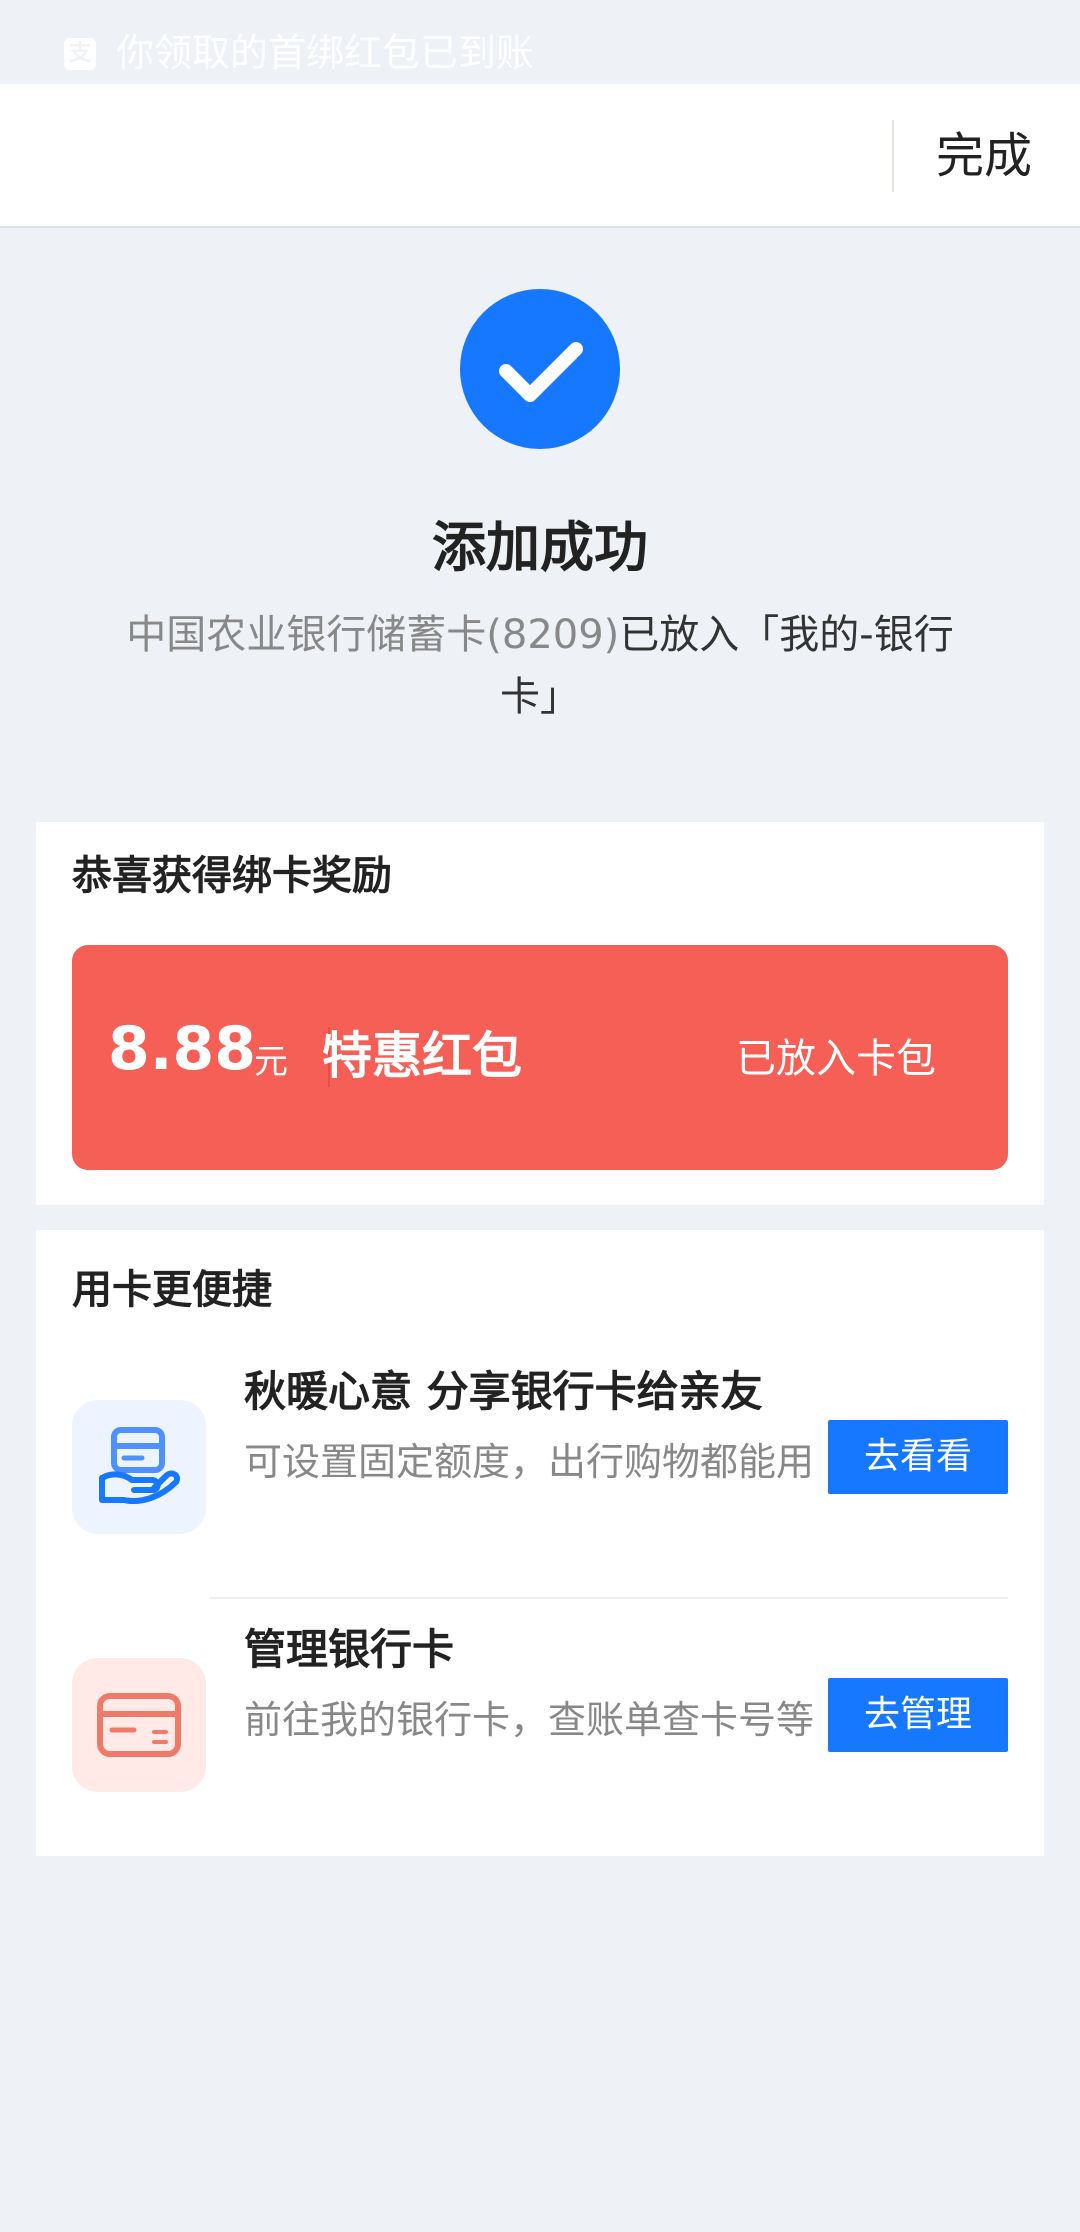 The image size is (1080, 2232). I want to click on feature-description: 可设置固定额度，出行购物都能用, so click(529, 1462).